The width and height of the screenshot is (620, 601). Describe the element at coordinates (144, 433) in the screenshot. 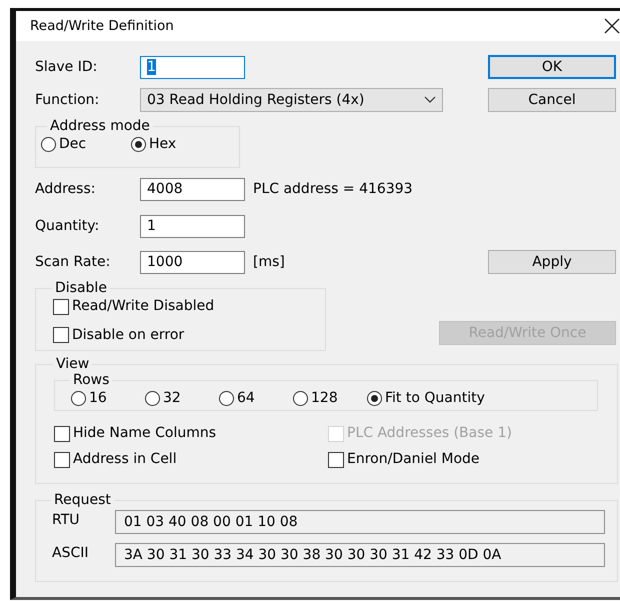

I see `checkbox-label: Hide Name Columns` at that location.